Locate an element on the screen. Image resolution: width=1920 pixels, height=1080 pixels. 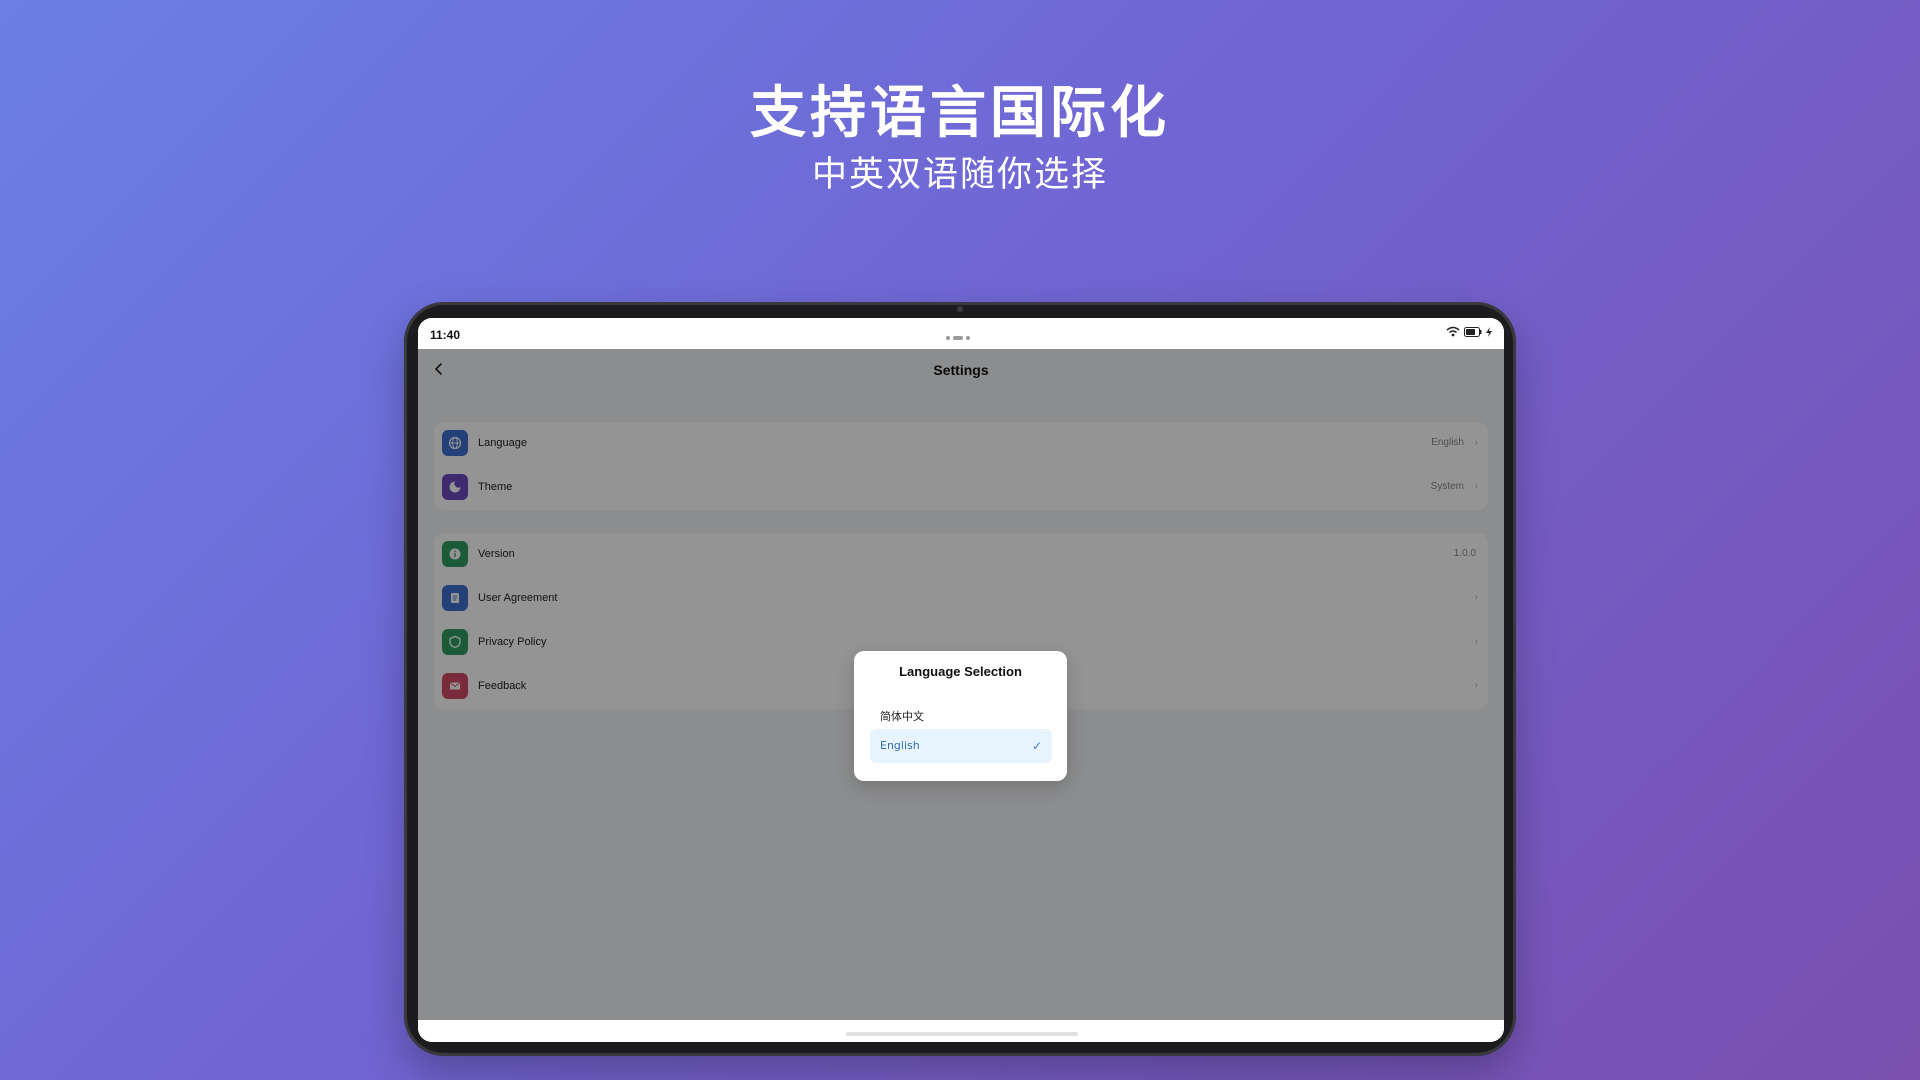
wifi-icon is located at coordinates (1453, 331).